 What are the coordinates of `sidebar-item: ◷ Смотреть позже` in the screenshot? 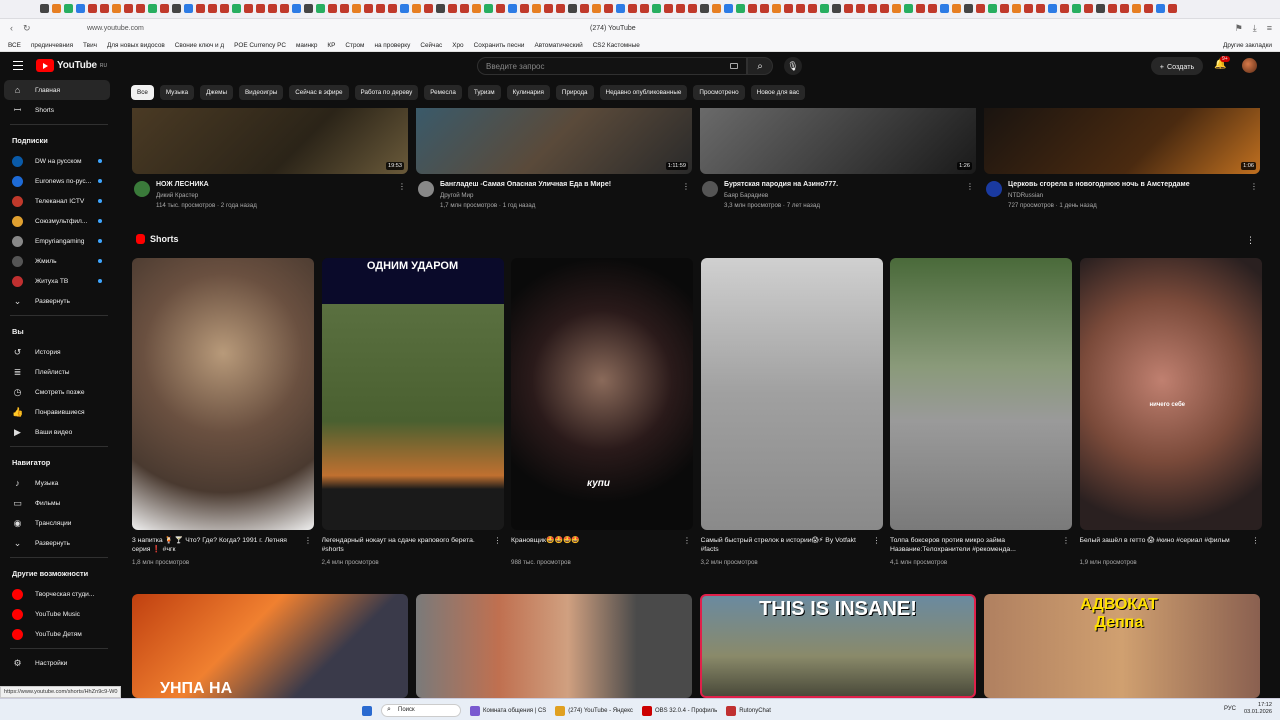 It's located at (59, 392).